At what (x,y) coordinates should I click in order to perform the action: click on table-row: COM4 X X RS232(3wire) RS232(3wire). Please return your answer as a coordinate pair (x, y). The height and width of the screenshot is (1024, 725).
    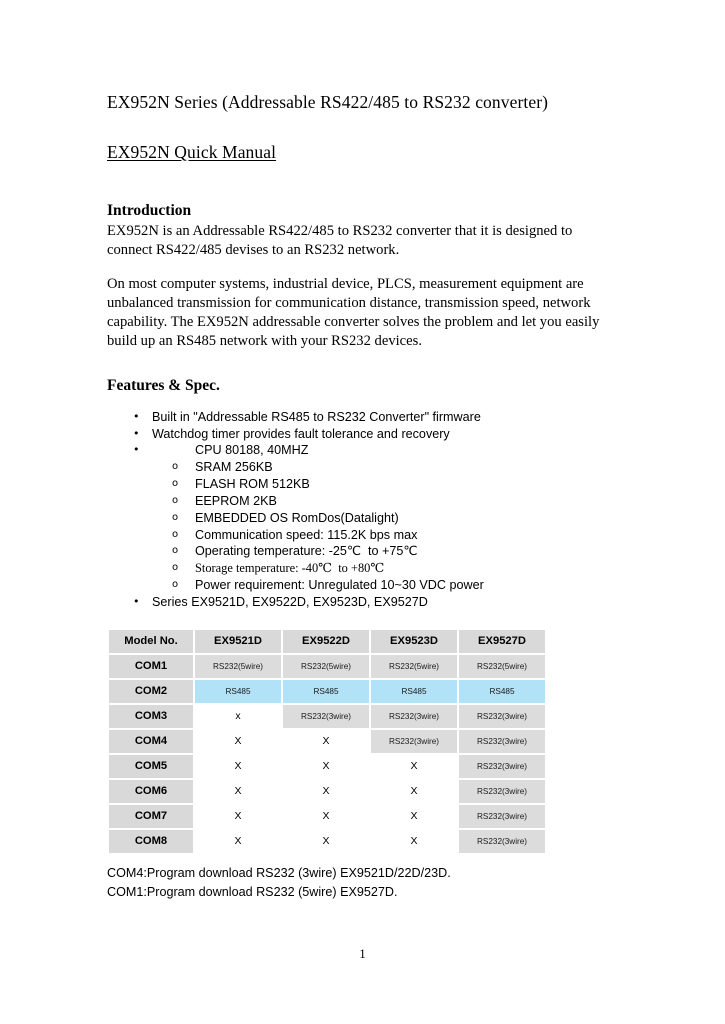
    Looking at the image, I should click on (327, 741).